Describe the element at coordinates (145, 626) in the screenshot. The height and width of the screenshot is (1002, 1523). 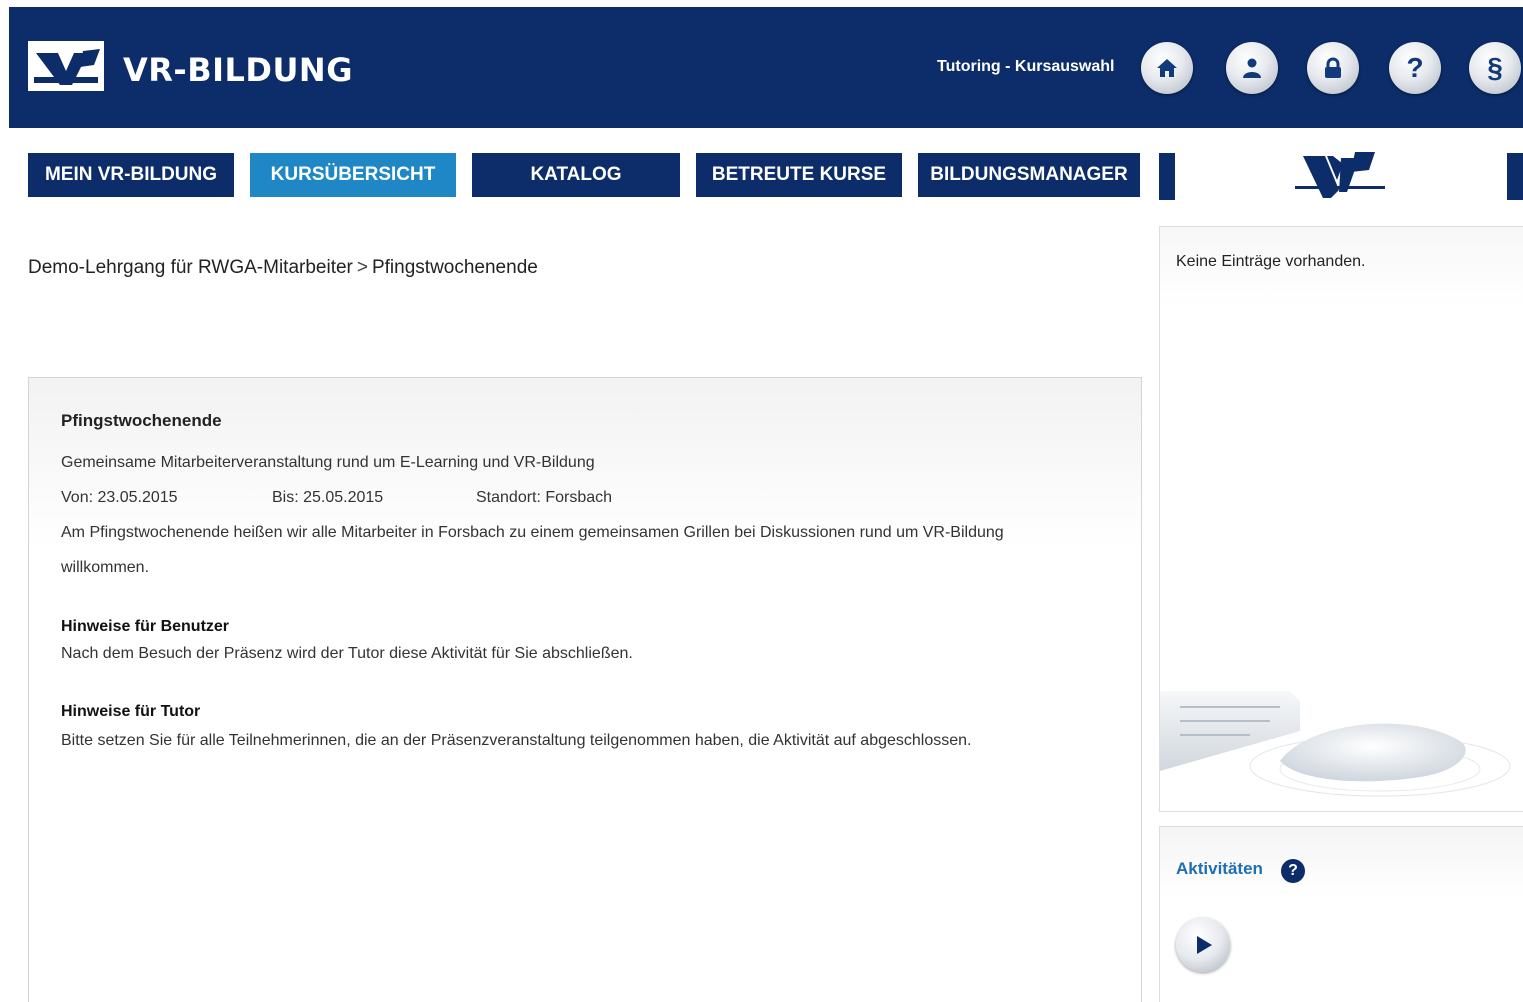
I see `user-notes-heading: Hinweise für Benutzer` at that location.